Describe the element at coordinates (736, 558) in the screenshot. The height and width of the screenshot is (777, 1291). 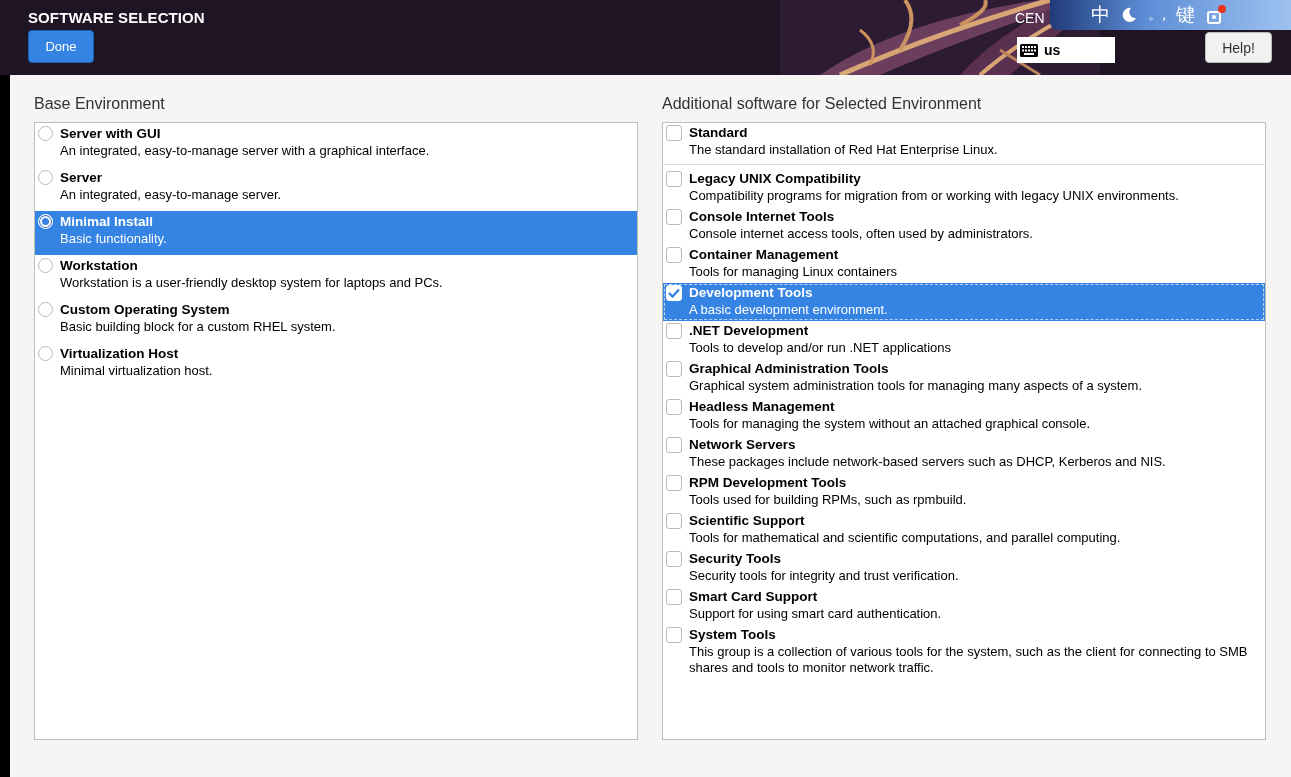
I see `option-name: Security Tools` at that location.